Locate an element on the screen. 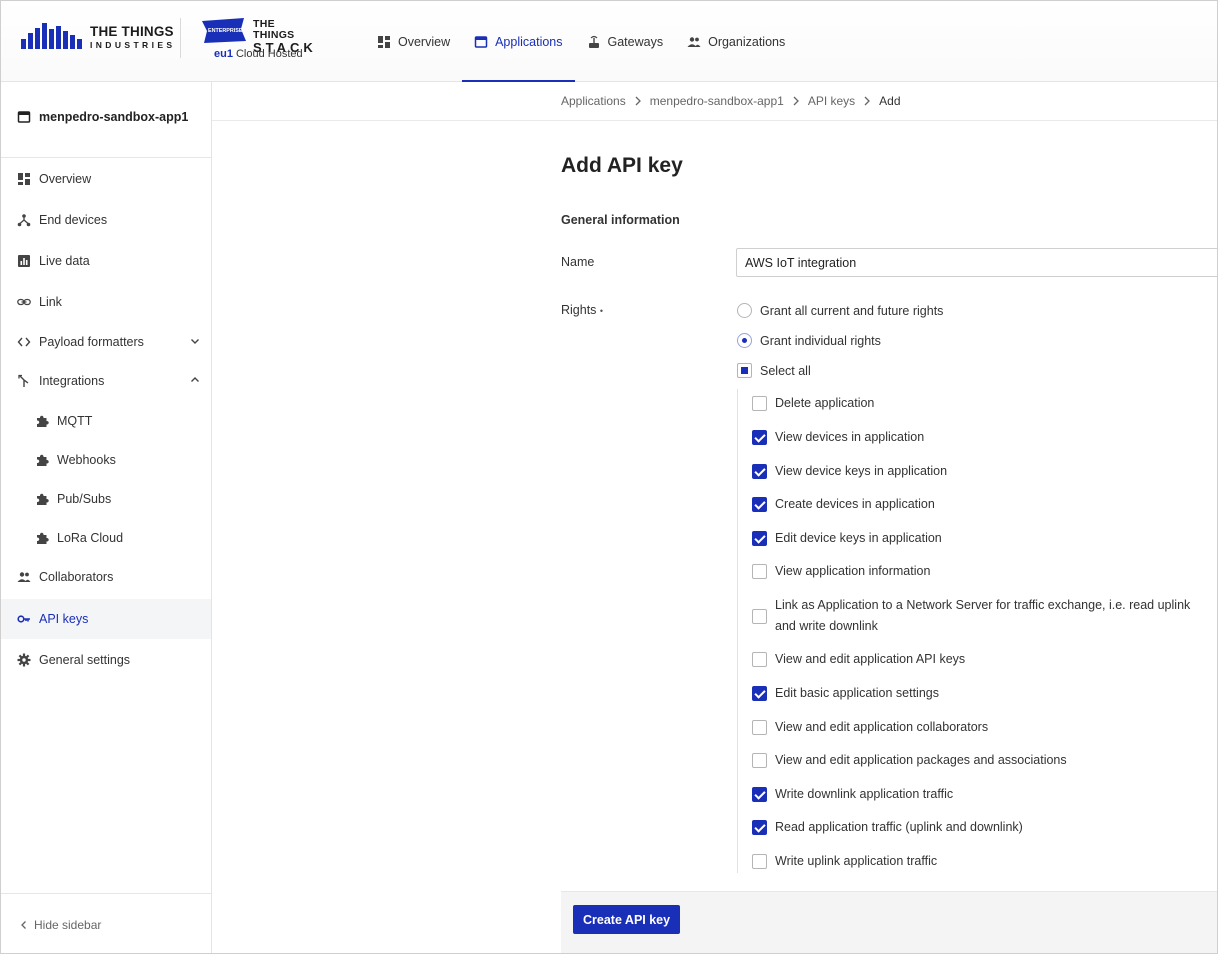 This screenshot has height=954, width=1218. name-label: Name is located at coordinates (578, 262).